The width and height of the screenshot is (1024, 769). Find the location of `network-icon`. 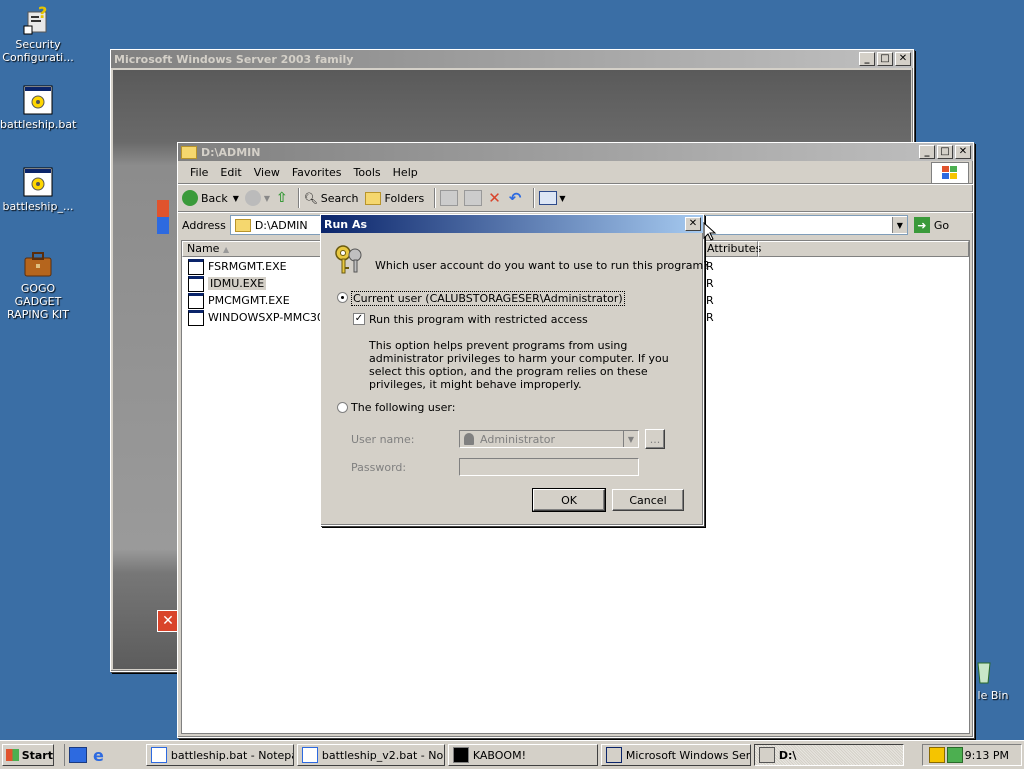

network-icon is located at coordinates (955, 755).